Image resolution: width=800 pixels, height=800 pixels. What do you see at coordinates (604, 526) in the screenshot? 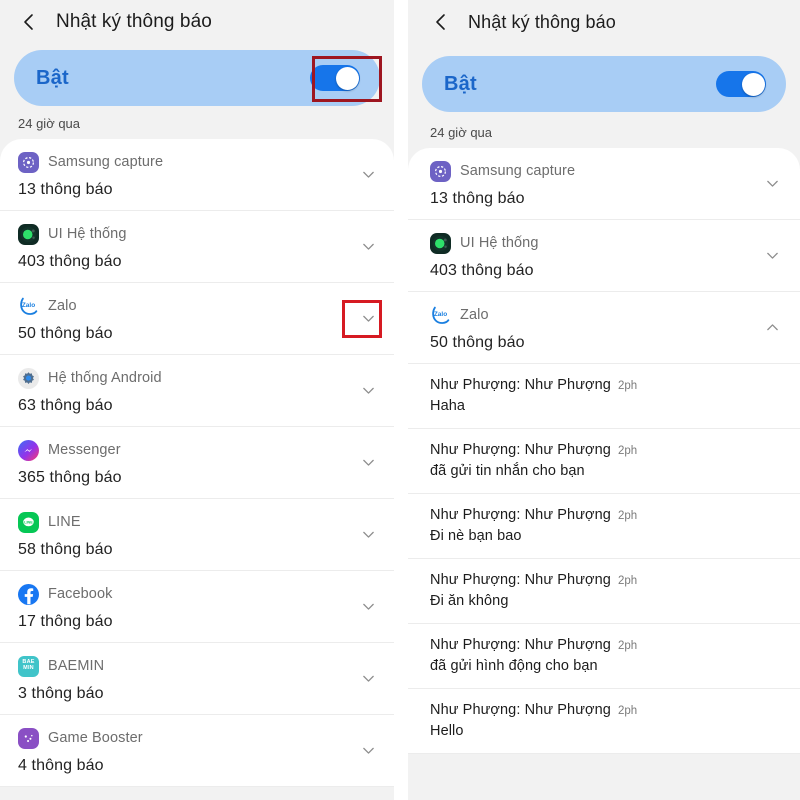
I see `list-item: Như Phượng: Như Phượng 2ph Đi nè bạn bao` at bounding box center [604, 526].